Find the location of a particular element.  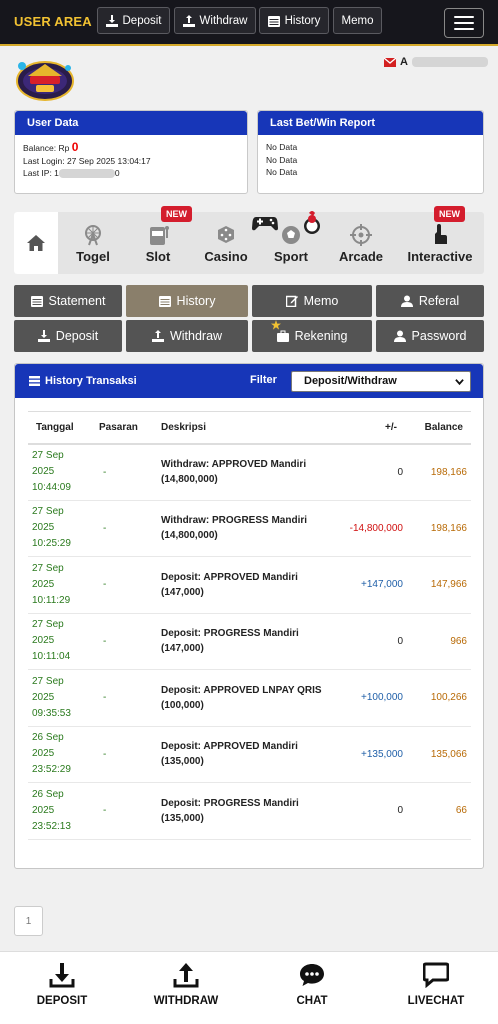

cell-amount: +147,000 is located at coordinates (372, 585).